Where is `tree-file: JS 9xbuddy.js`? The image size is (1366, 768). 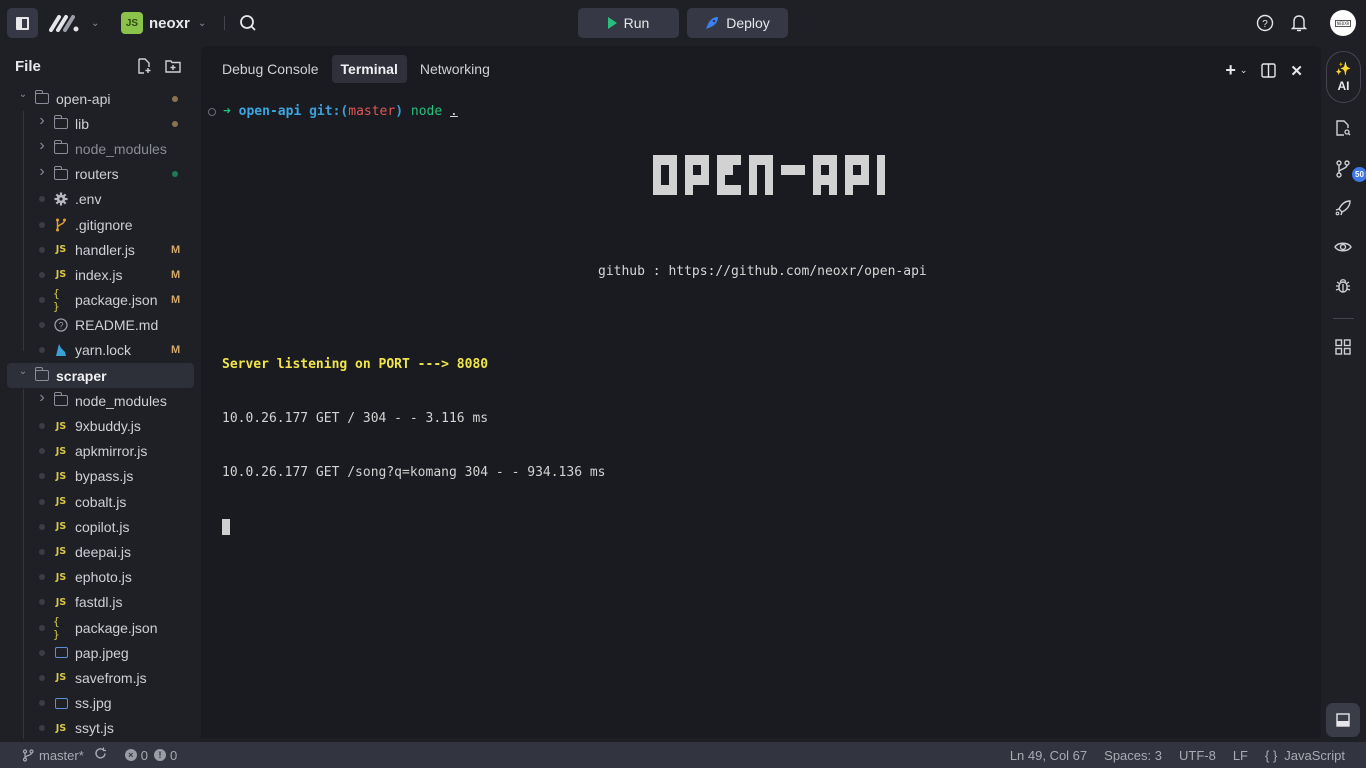
tree-file: JS 9xbuddy.js is located at coordinates (100, 425).